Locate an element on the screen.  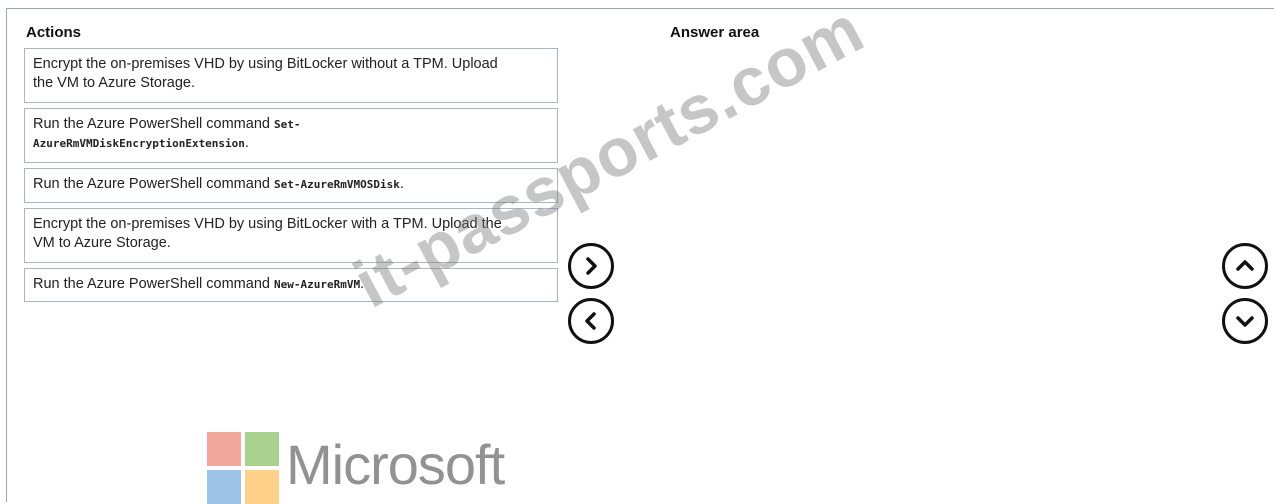
move-down-button is located at coordinates (1245, 321).